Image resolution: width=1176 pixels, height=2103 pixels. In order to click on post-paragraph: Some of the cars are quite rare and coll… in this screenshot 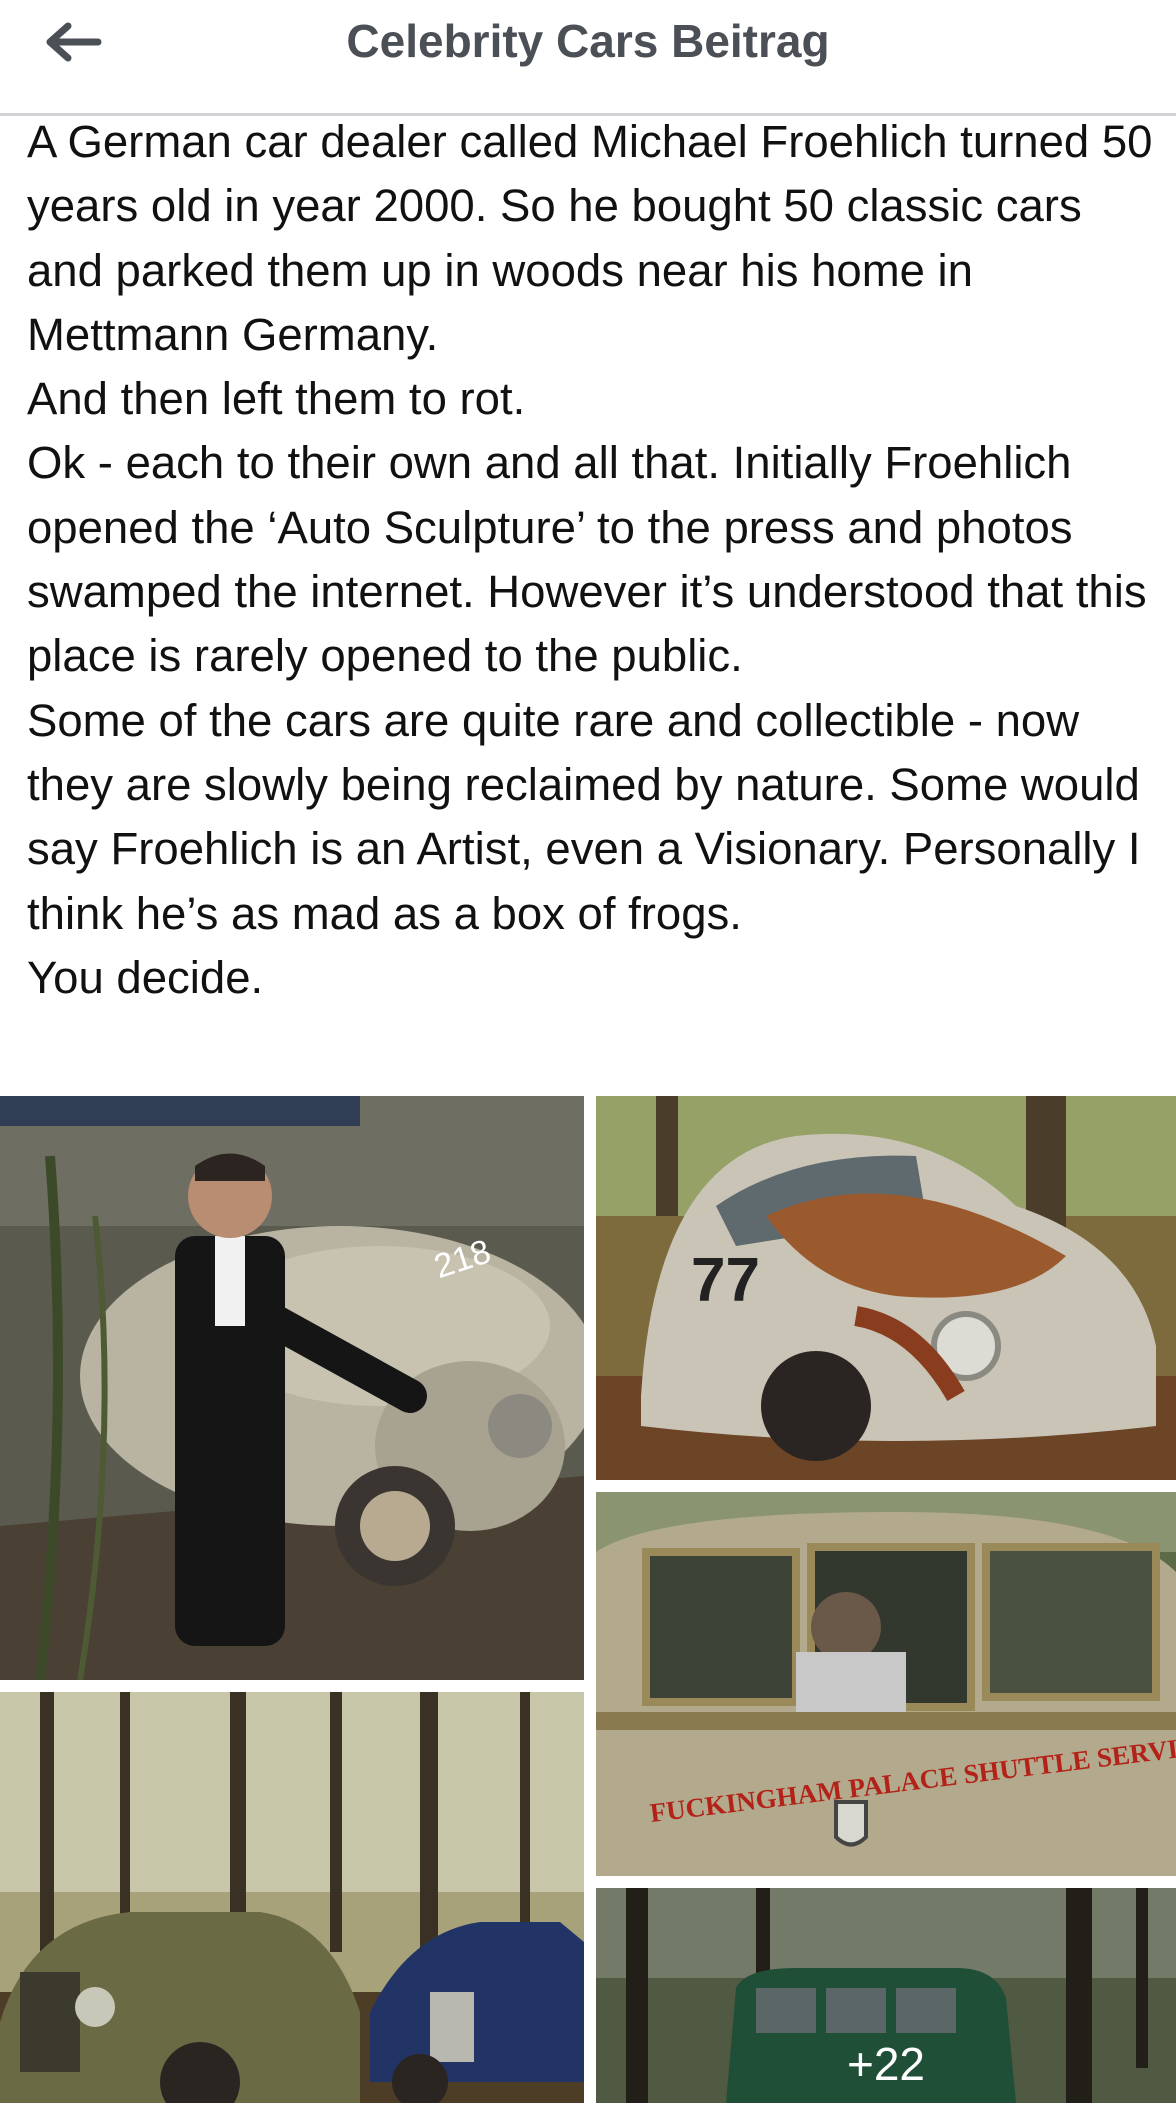, I will do `click(584, 816)`.